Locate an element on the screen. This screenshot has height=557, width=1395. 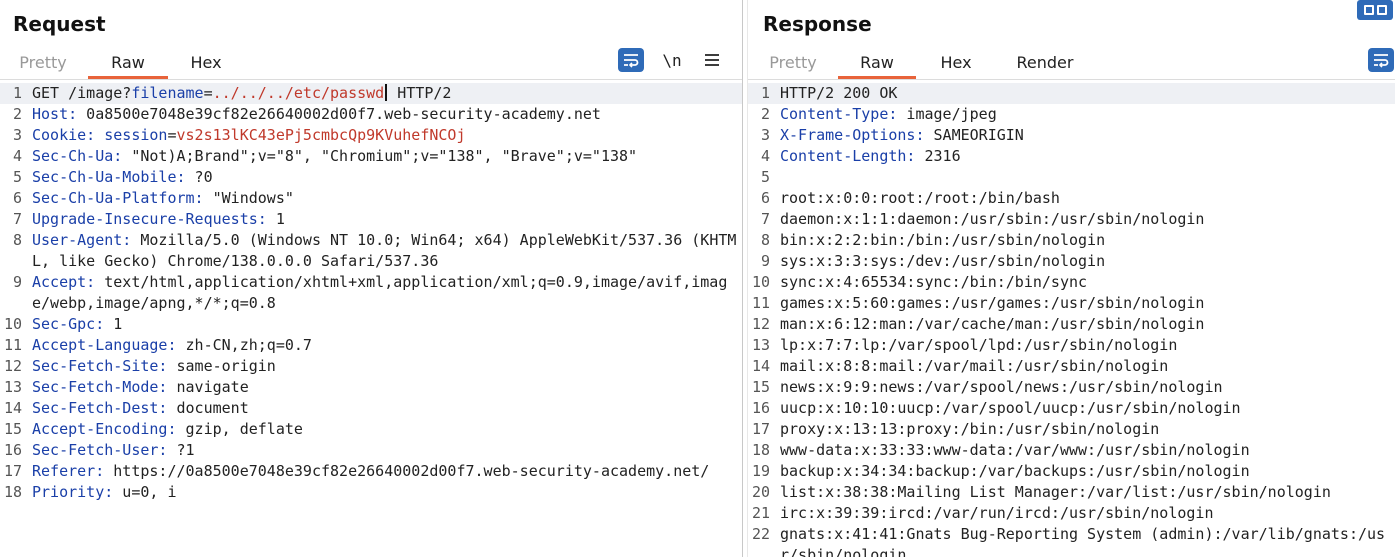
response-title: Response is located at coordinates (817, 24).